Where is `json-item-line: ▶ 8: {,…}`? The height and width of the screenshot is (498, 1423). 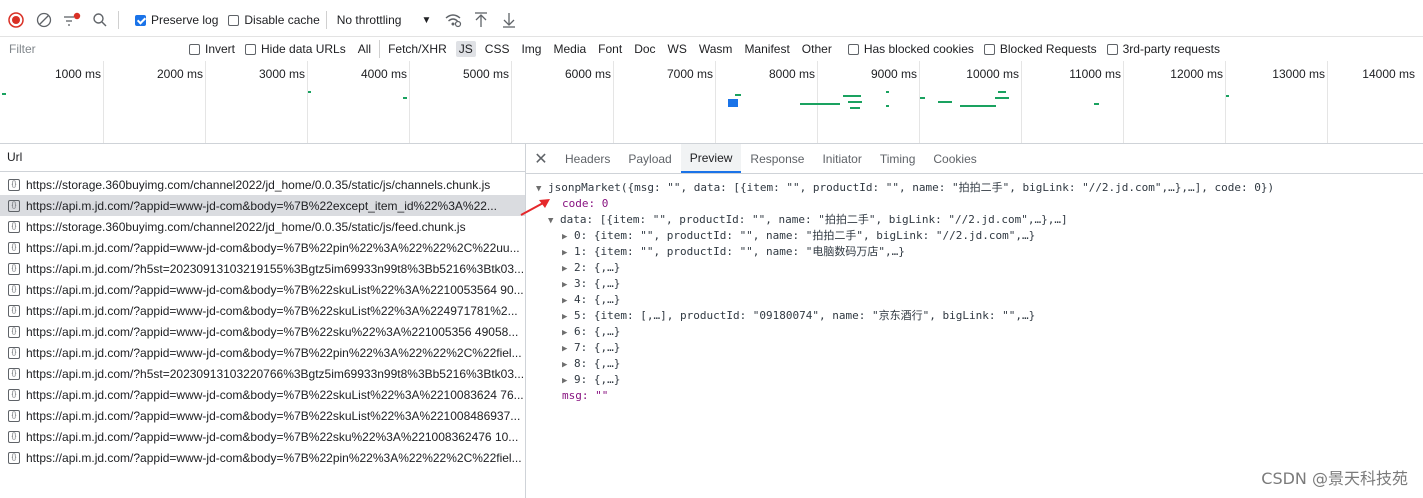 json-item-line: ▶ 8: {,…} is located at coordinates (591, 364).